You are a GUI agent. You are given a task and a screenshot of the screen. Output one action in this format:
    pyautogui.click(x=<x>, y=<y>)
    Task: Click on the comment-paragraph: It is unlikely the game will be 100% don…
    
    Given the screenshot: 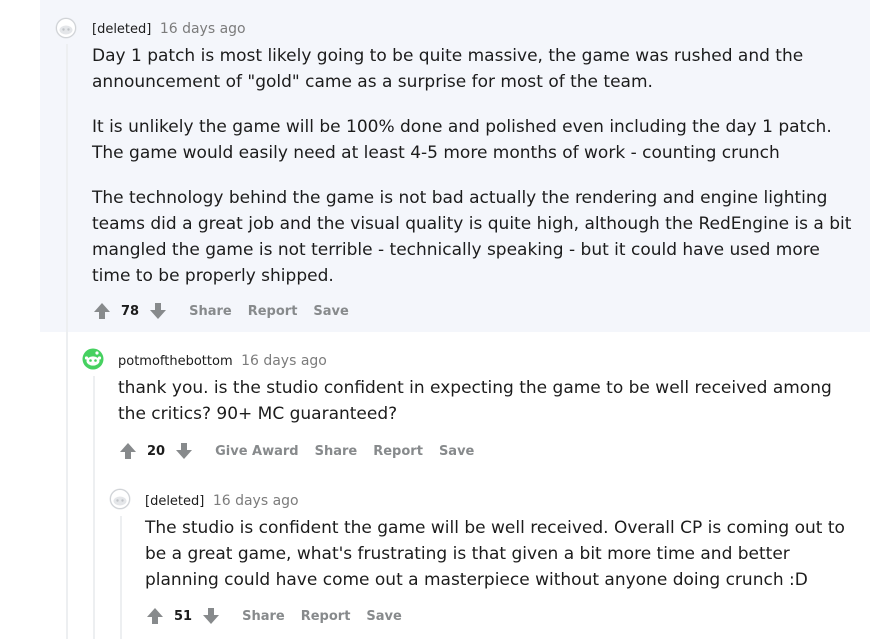 What is the action you would take?
    pyautogui.click(x=462, y=140)
    